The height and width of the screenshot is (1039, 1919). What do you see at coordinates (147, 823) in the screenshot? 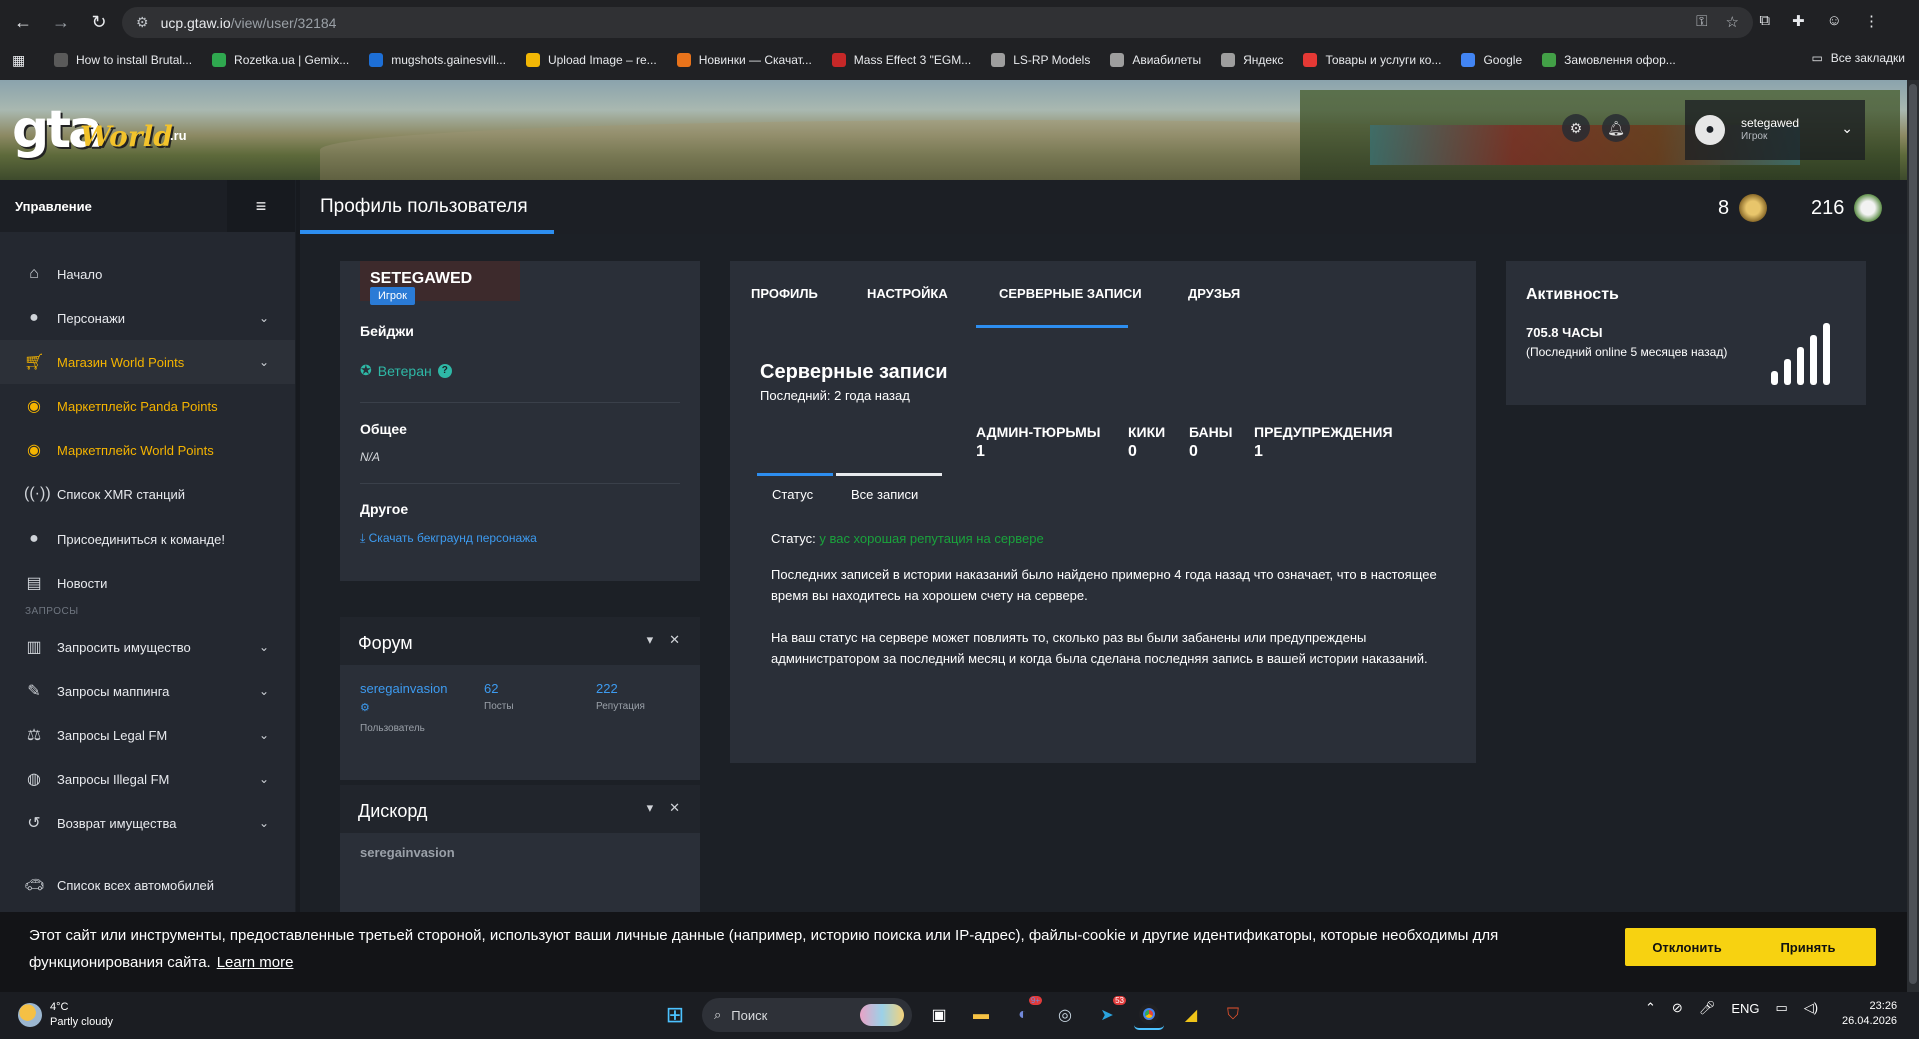
I see `sidebar-item-property-return: ↺ Возврат имущества ⌄` at bounding box center [147, 823].